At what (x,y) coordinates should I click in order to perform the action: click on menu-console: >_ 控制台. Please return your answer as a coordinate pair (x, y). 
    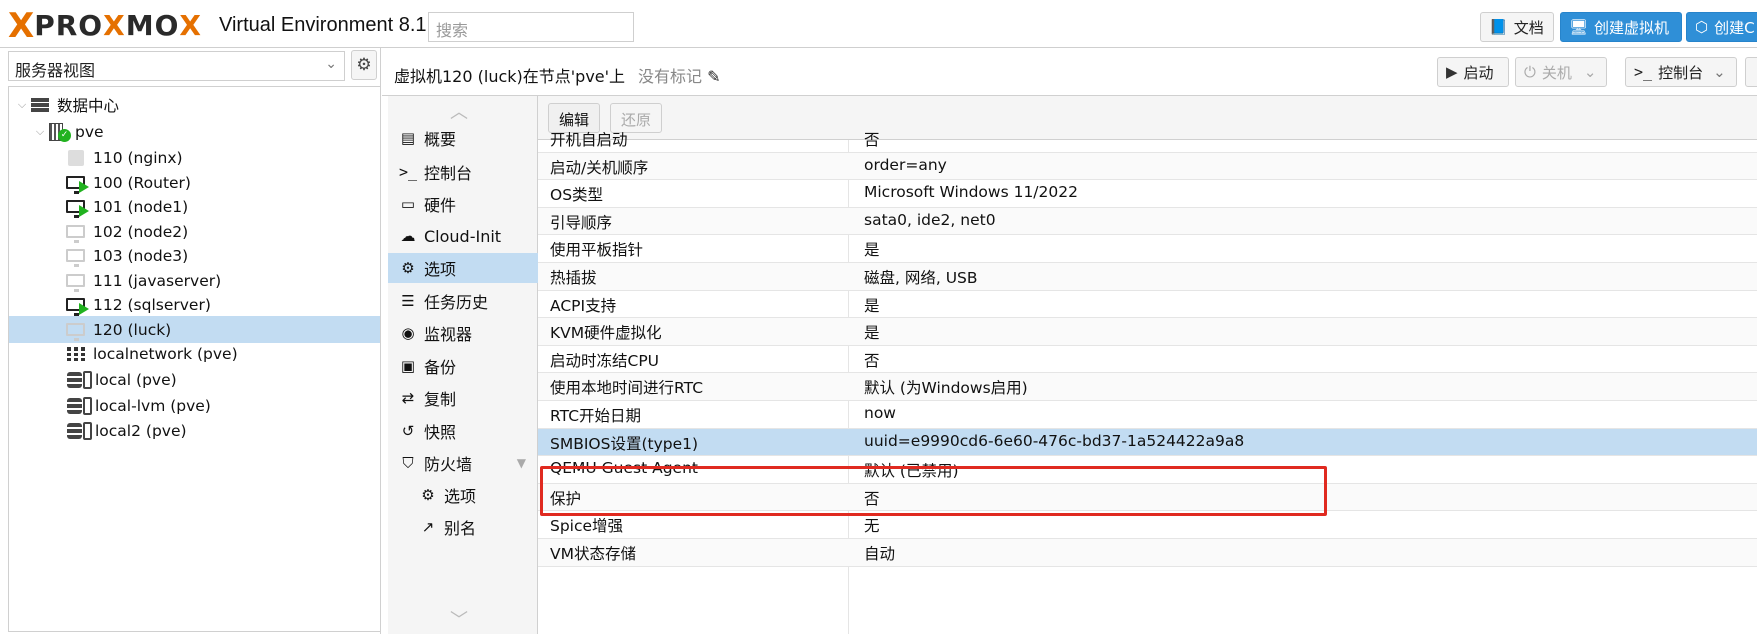
    Looking at the image, I should click on (463, 172).